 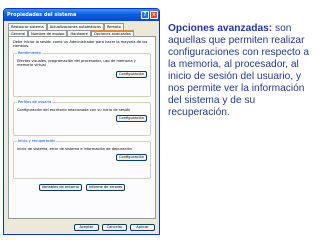 What do you see at coordinates (29, 52) in the screenshot?
I see `performance-legend: Rendimiento` at bounding box center [29, 52].